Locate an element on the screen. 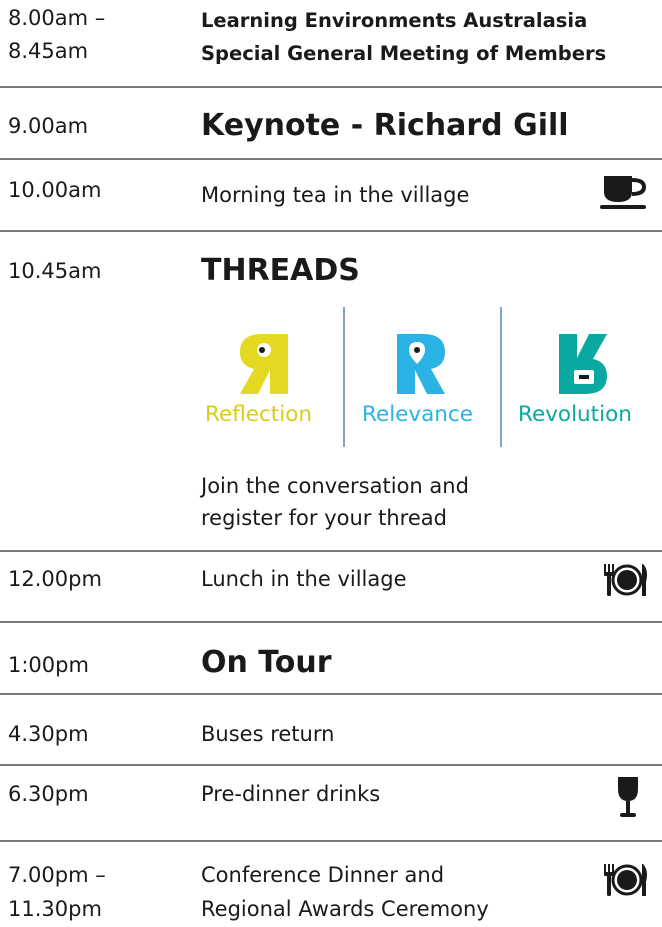  thread-reflection-label: Reflection is located at coordinates (258, 414).